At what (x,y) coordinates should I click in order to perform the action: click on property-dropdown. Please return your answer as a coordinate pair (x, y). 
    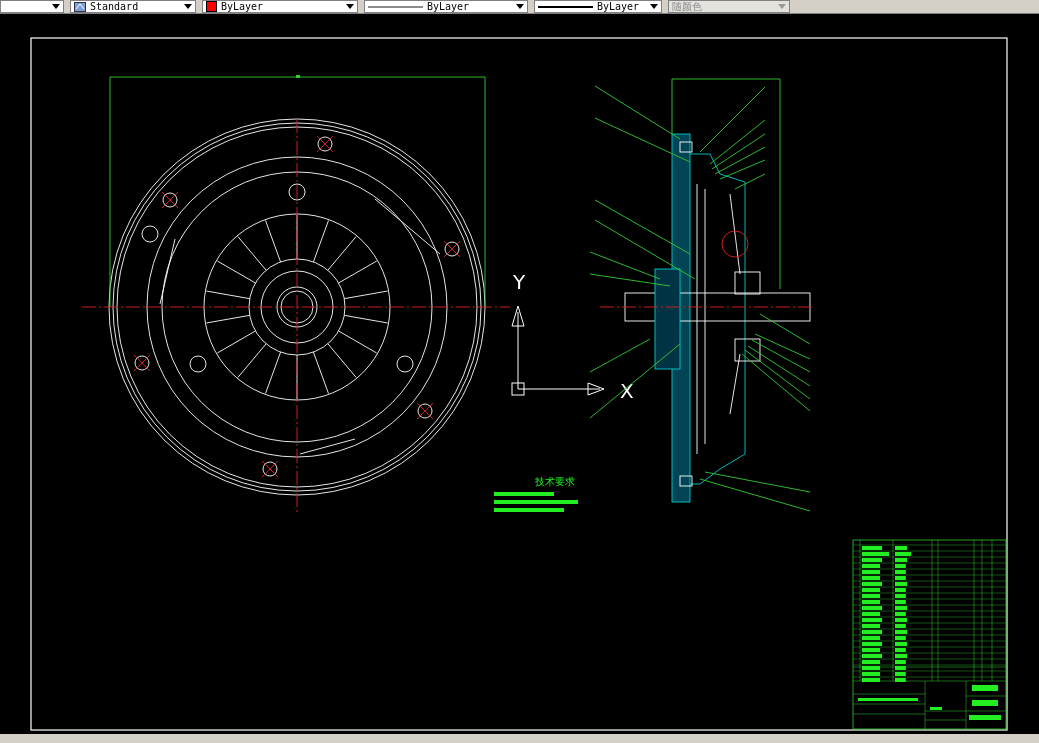
    Looking at the image, I should click on (32, 6).